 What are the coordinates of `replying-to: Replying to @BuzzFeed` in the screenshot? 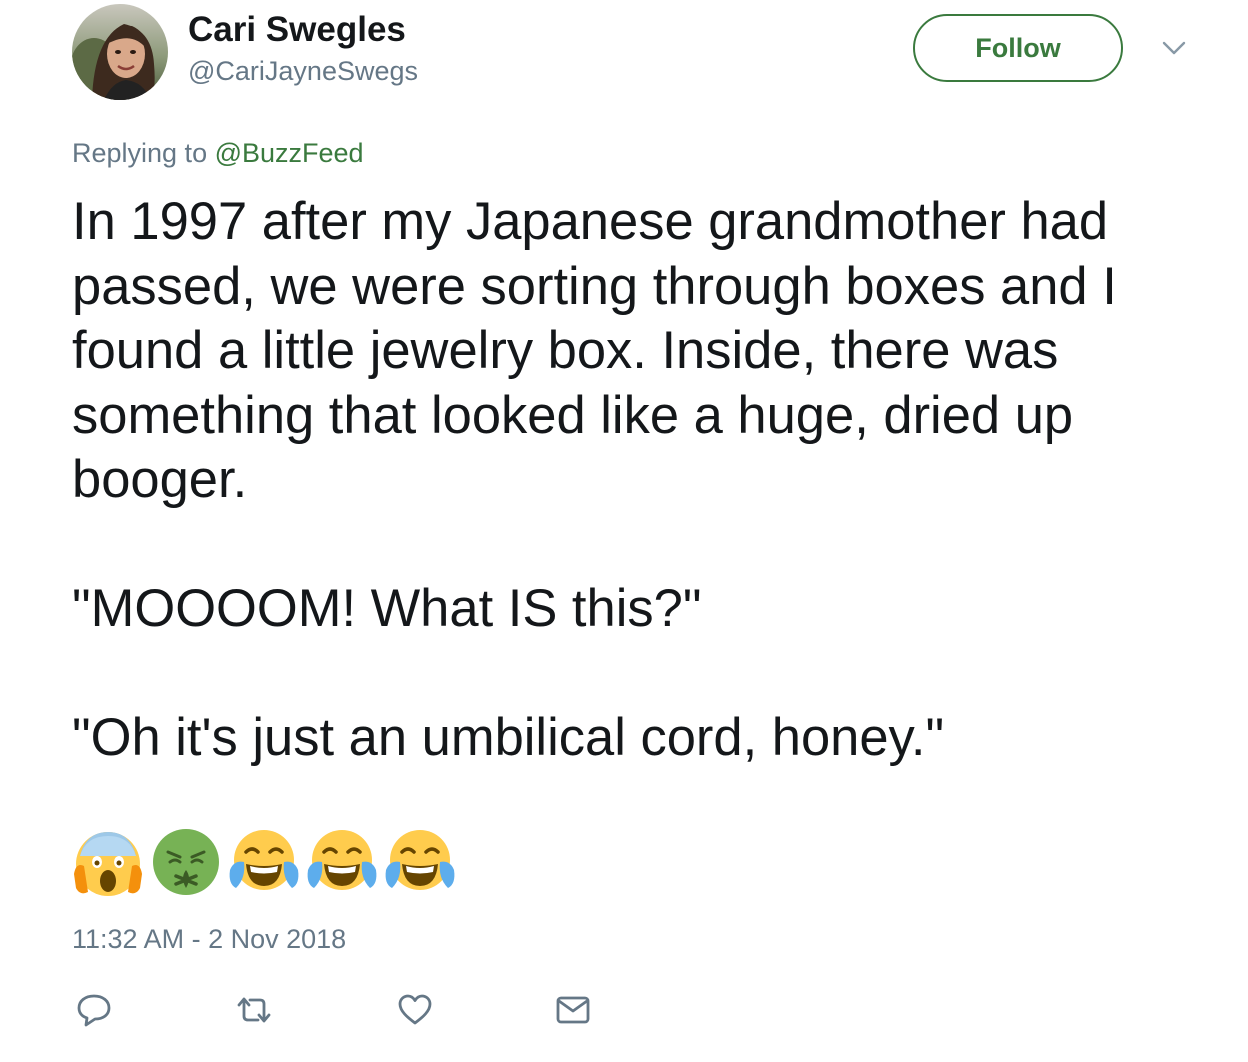 It's located at (218, 153).